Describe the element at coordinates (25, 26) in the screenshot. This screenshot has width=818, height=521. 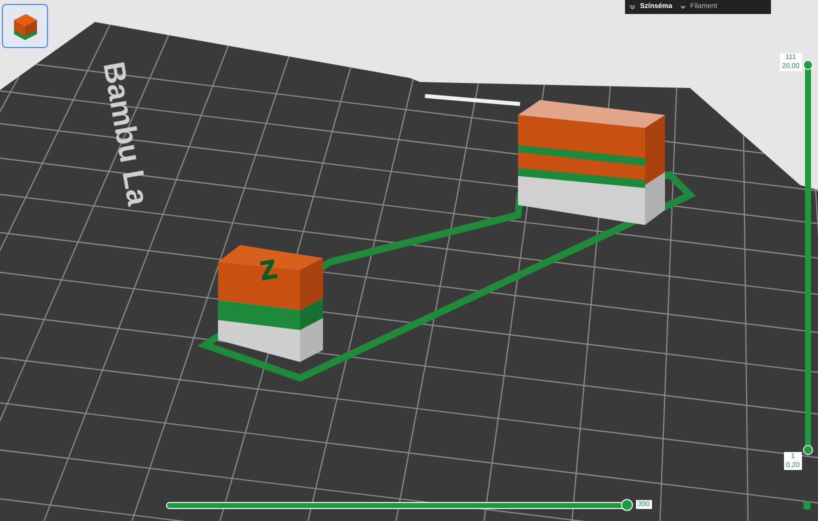
I see `plate-thumbnail` at that location.